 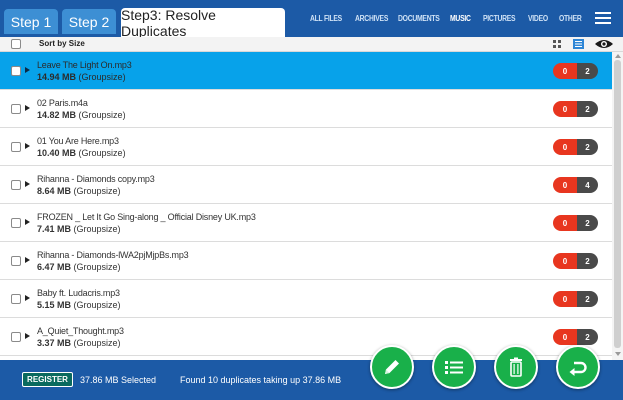 I want to click on scroll-down-icon, so click(x=618, y=354).